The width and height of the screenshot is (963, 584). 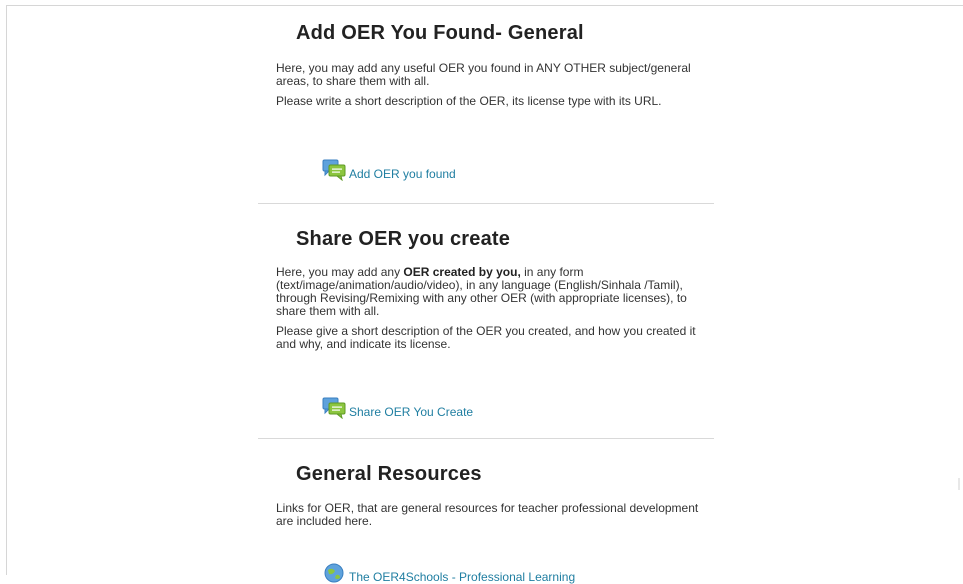 I want to click on section-title: General Resources, so click(x=389, y=474).